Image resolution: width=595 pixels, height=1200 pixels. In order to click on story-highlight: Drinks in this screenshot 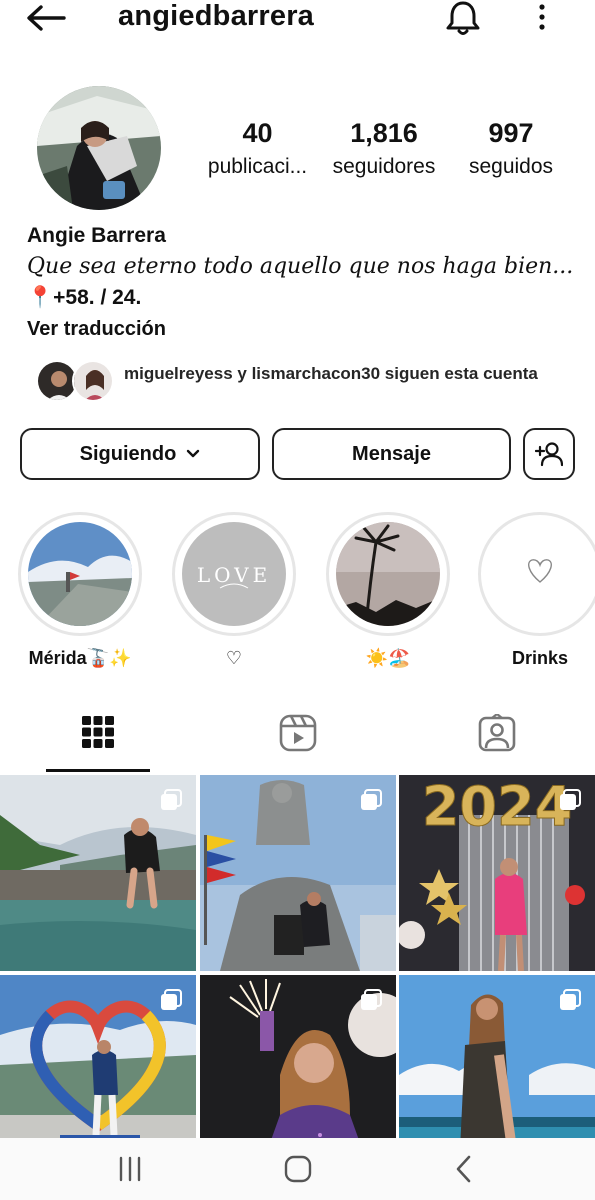, I will do `click(536, 591)`.